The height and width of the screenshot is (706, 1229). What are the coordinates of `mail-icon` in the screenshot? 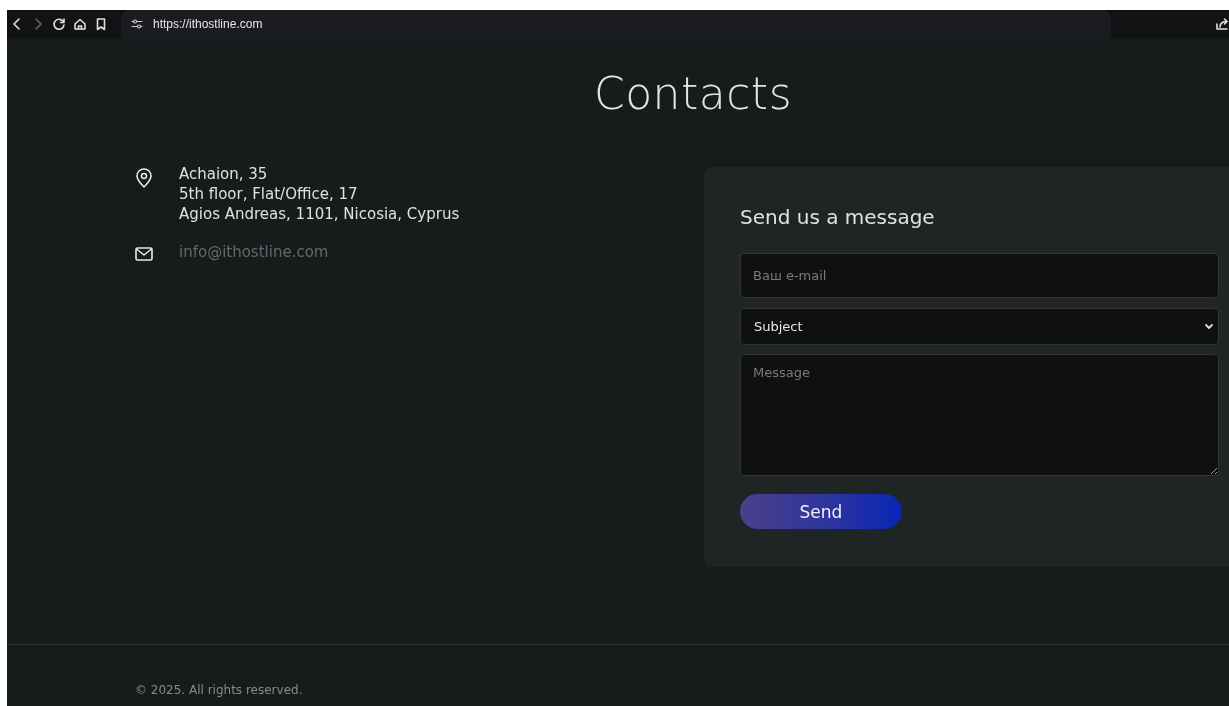 It's located at (144, 254).